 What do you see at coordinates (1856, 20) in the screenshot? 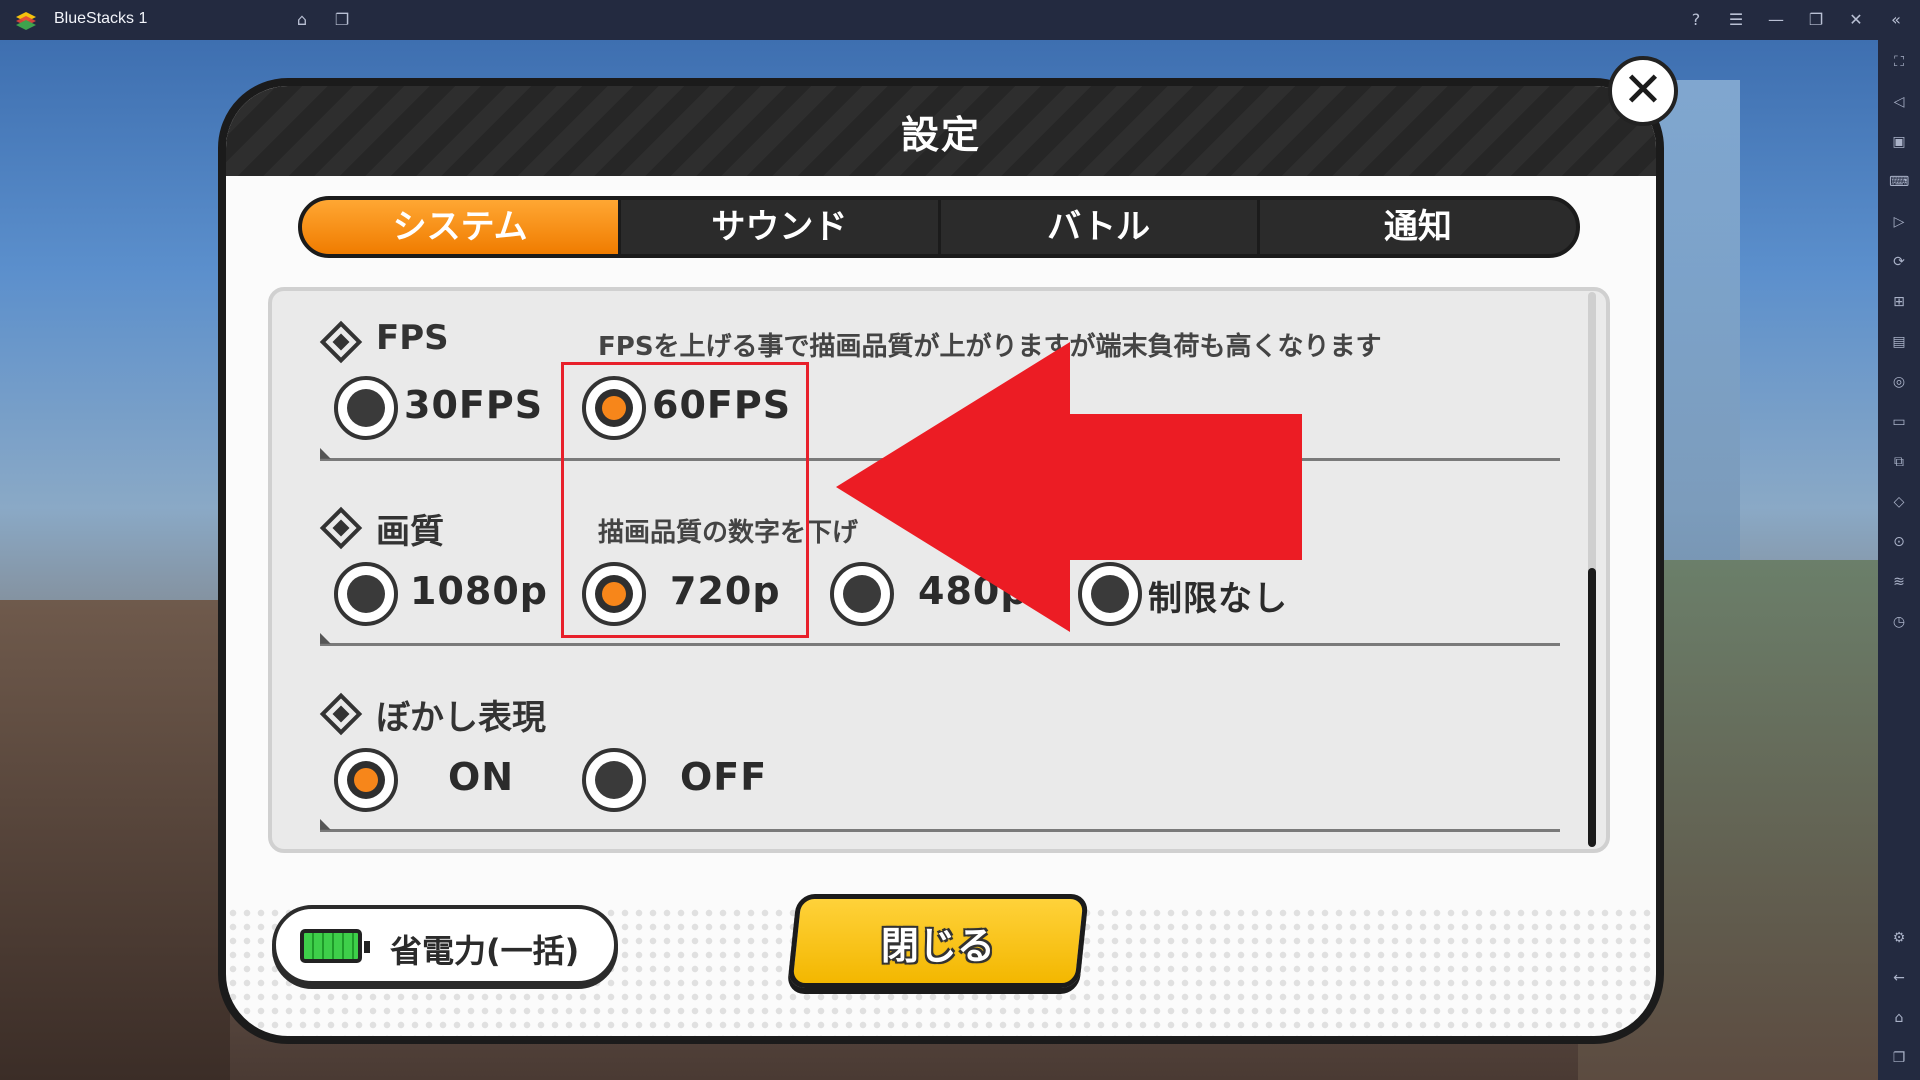
I see `close-icon: ✕` at bounding box center [1856, 20].